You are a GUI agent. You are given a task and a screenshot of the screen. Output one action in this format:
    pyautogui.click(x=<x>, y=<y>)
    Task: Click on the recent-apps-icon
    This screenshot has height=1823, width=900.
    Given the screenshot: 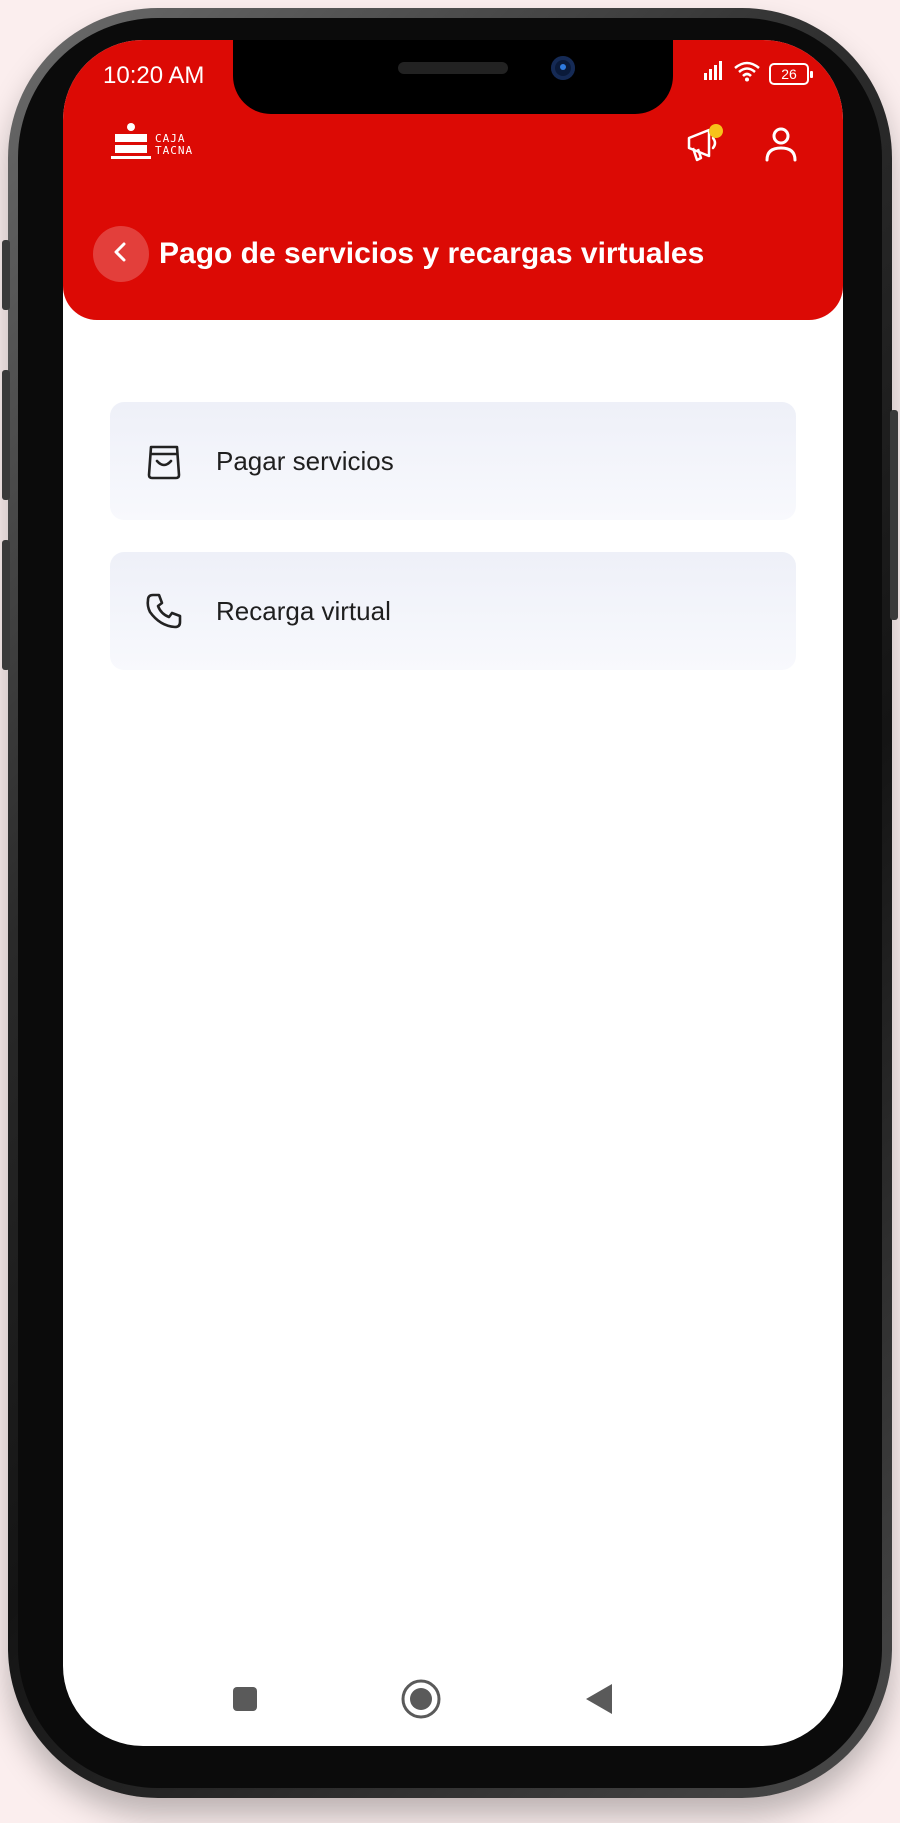 What is the action you would take?
    pyautogui.click(x=245, y=1701)
    